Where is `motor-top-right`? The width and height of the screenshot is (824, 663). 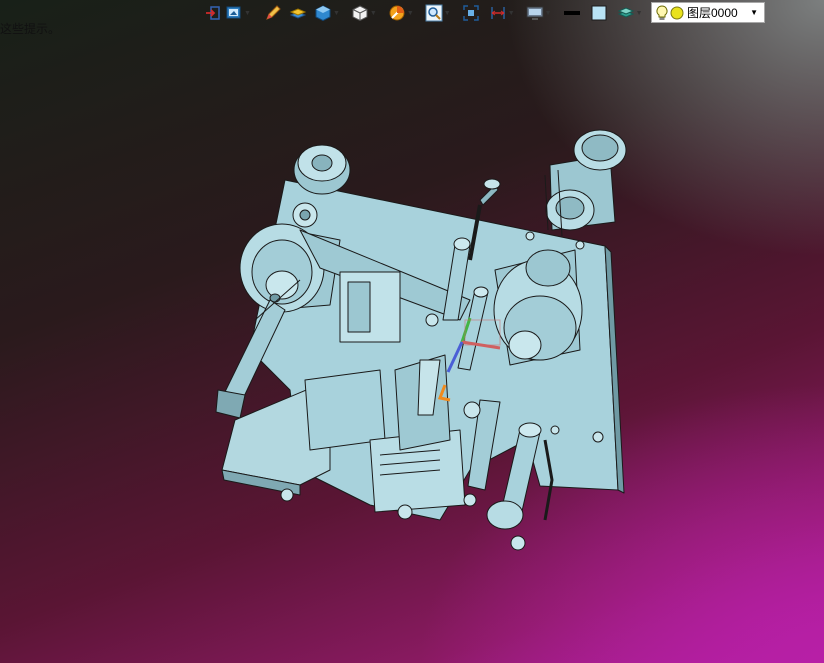
motor-top-right is located at coordinates (585, 183).